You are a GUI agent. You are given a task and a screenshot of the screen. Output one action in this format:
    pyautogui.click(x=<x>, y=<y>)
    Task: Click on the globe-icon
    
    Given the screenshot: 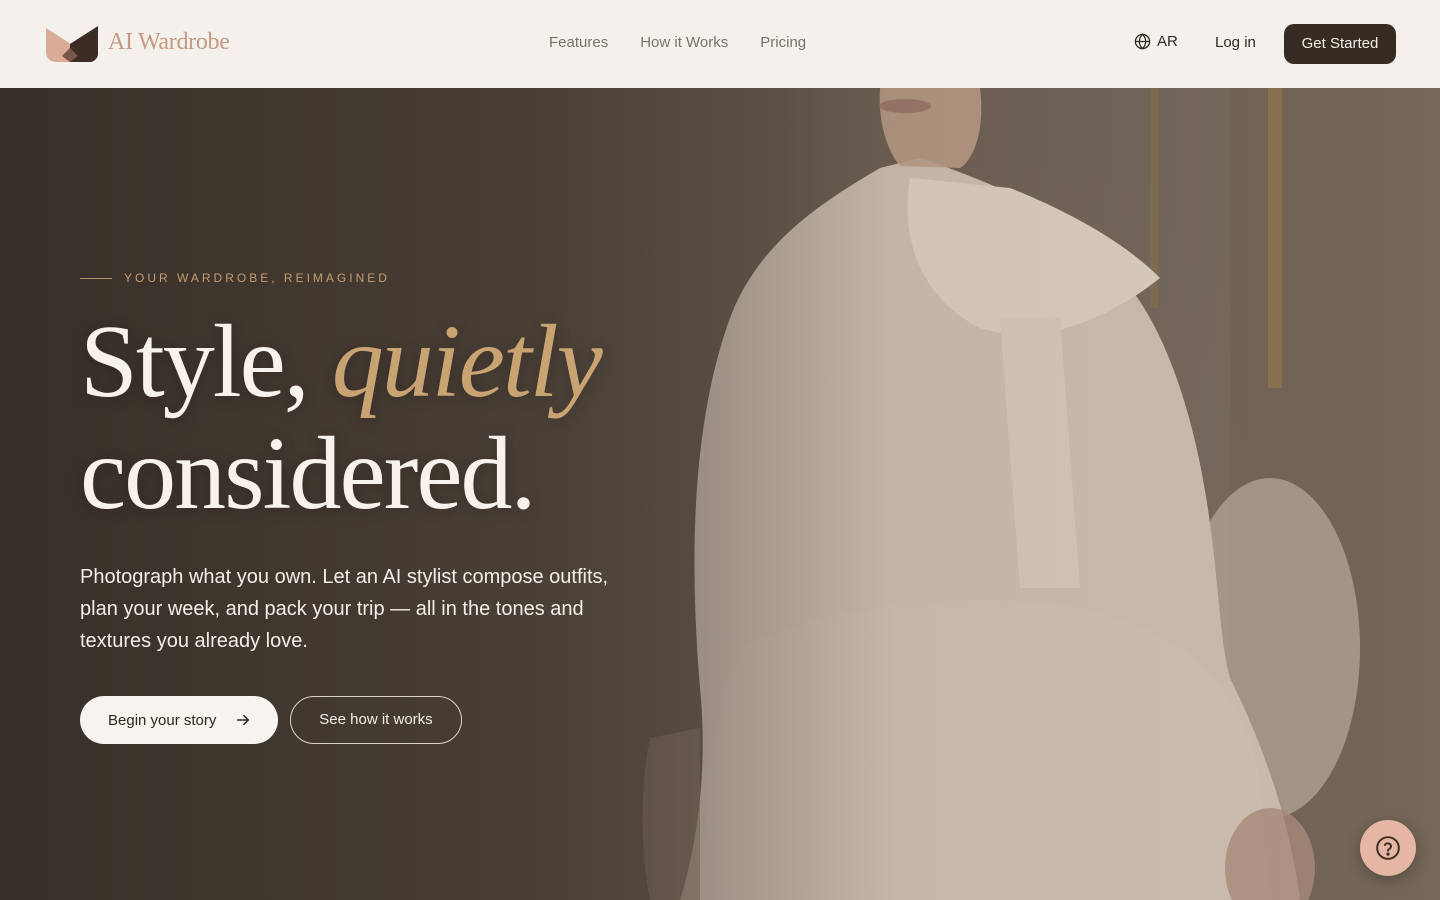 What is the action you would take?
    pyautogui.click(x=1142, y=41)
    